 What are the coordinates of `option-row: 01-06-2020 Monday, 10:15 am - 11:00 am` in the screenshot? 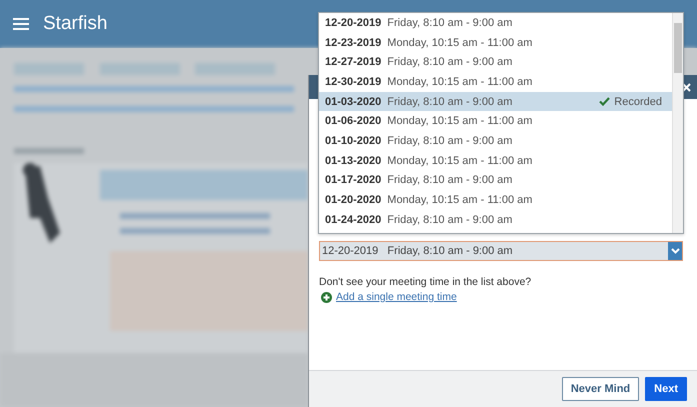 It's located at (495, 121).